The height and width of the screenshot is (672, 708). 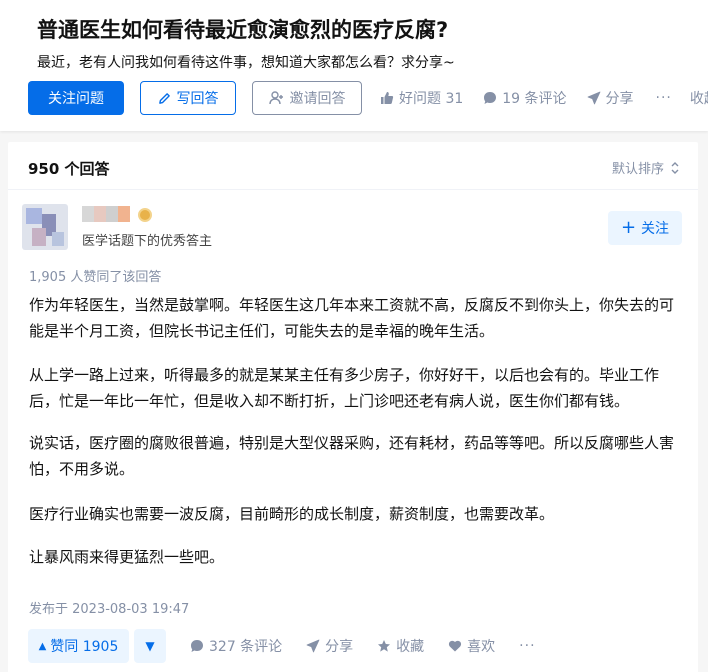 I want to click on answer-share-button: 分享, so click(x=329, y=646).